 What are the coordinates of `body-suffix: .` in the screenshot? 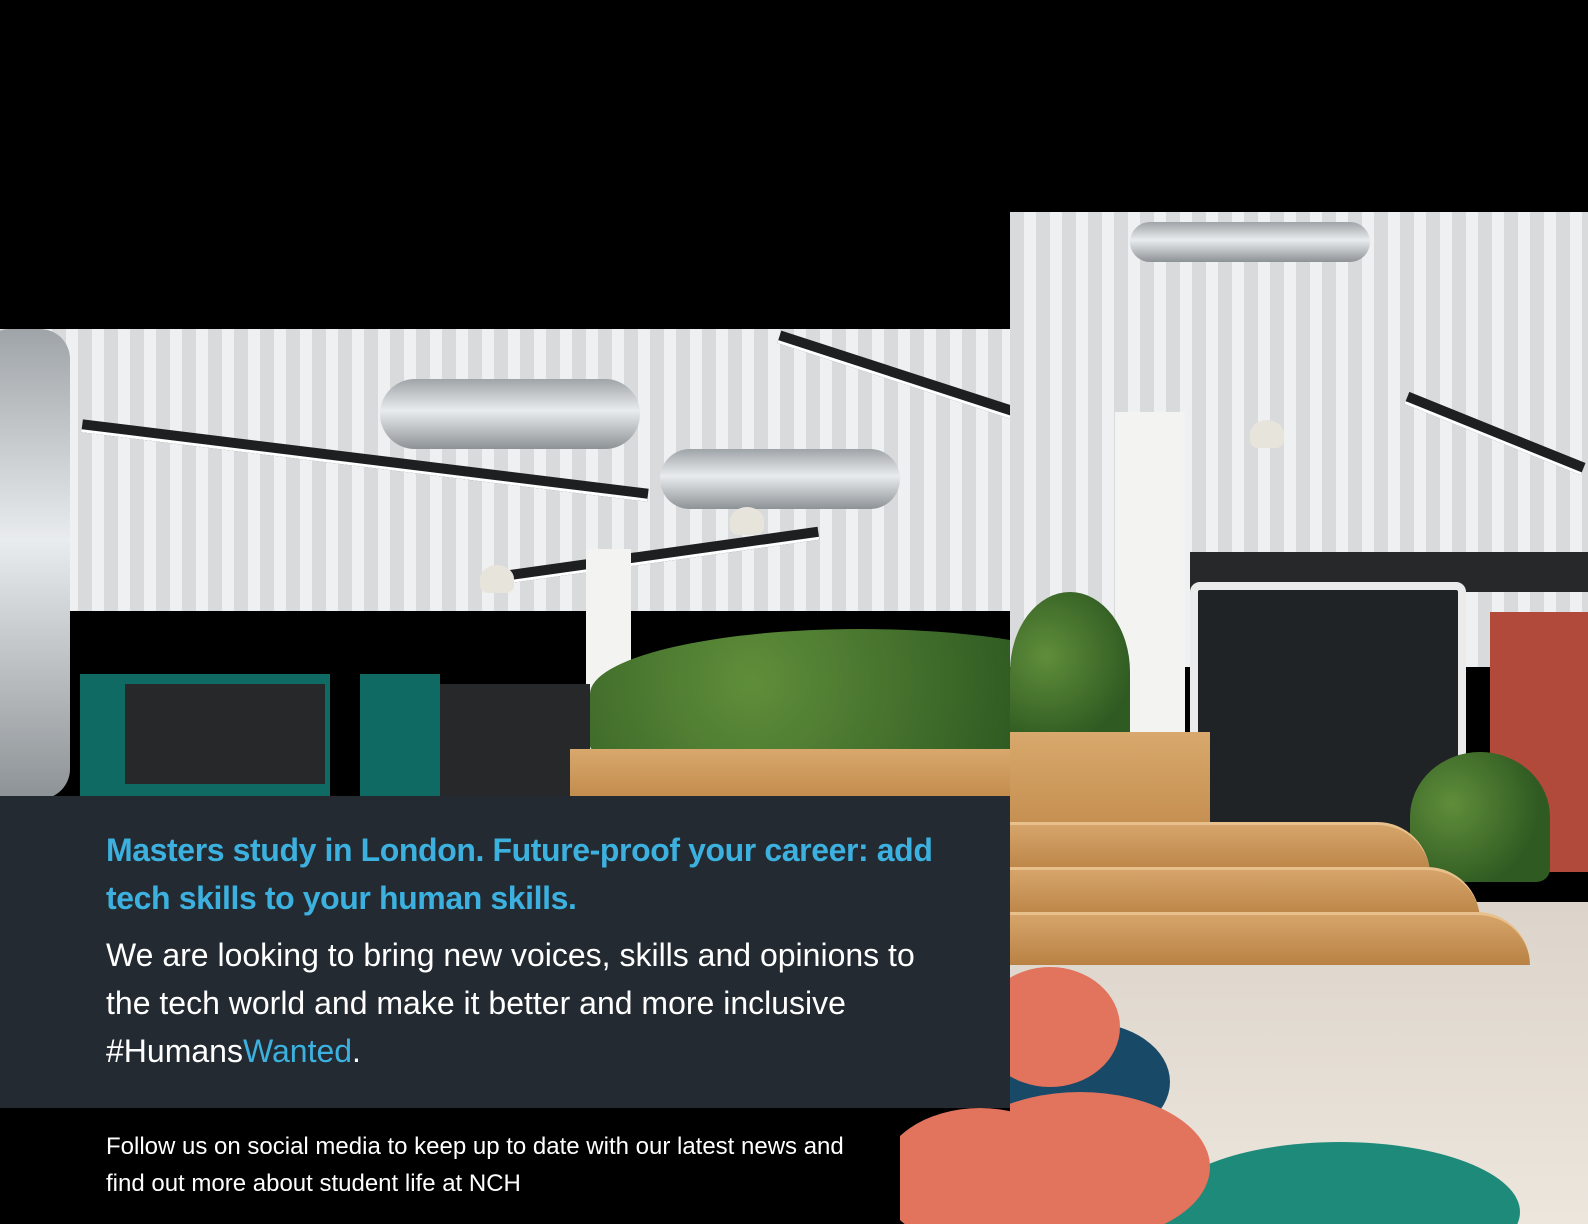 It's located at (356, 1051).